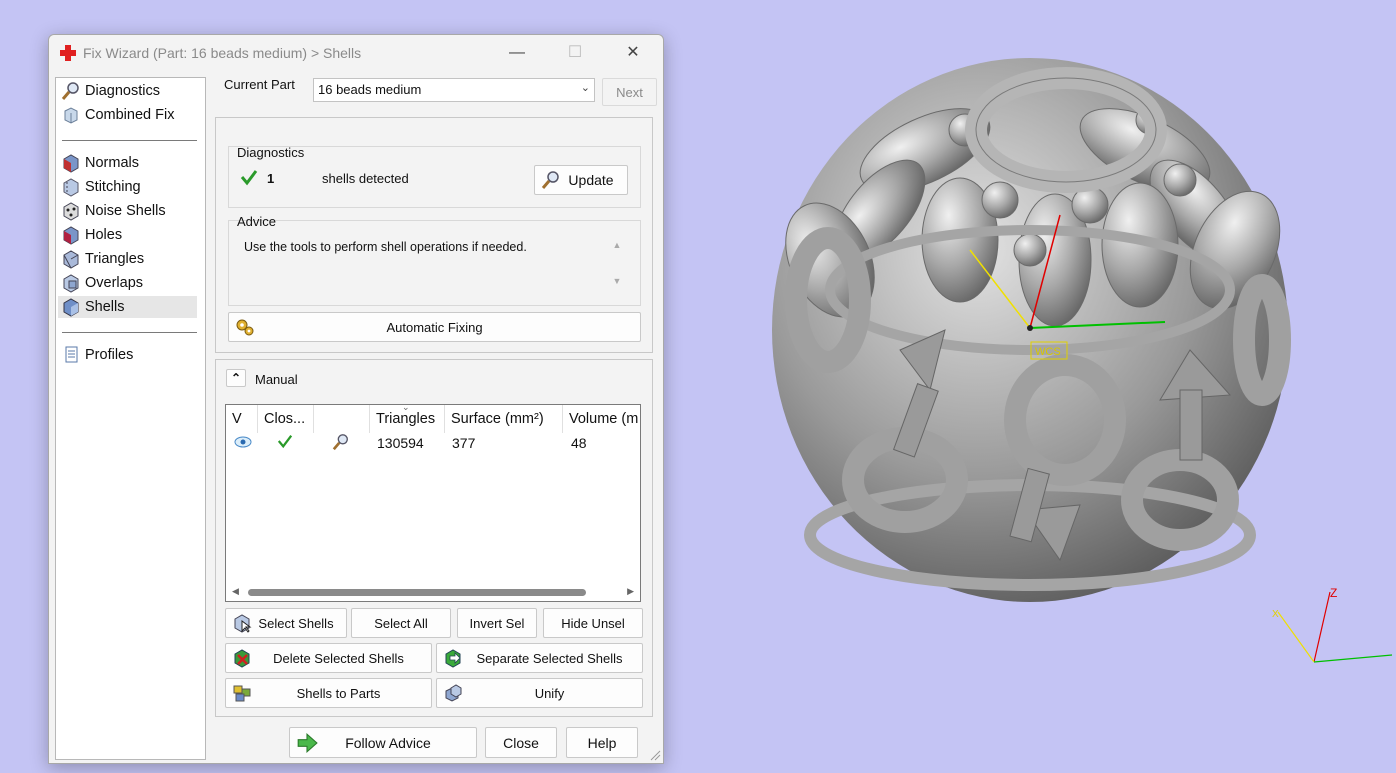 The width and height of the screenshot is (1396, 773). I want to click on combined-fix-icon, so click(71, 115).